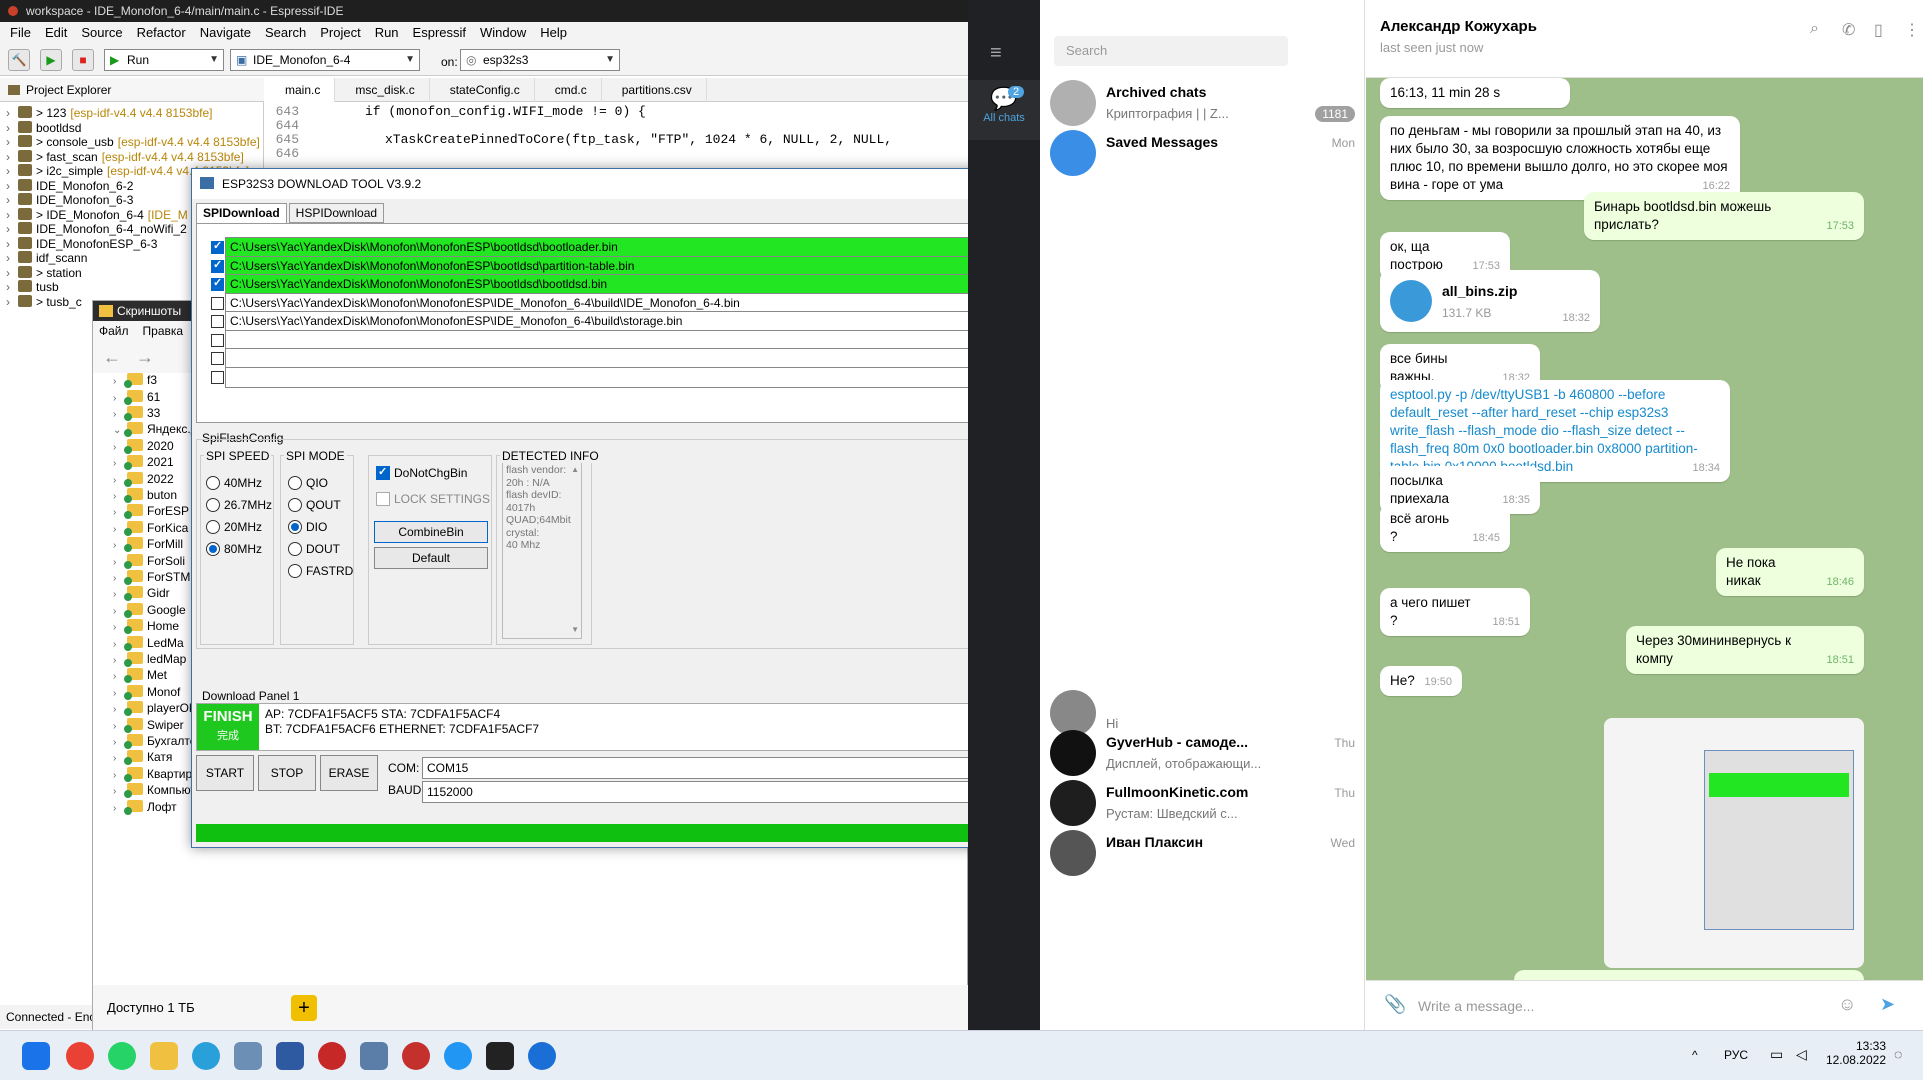 The width and height of the screenshot is (1923, 1080). I want to click on language-indicator: РУС, so click(1736, 1055).